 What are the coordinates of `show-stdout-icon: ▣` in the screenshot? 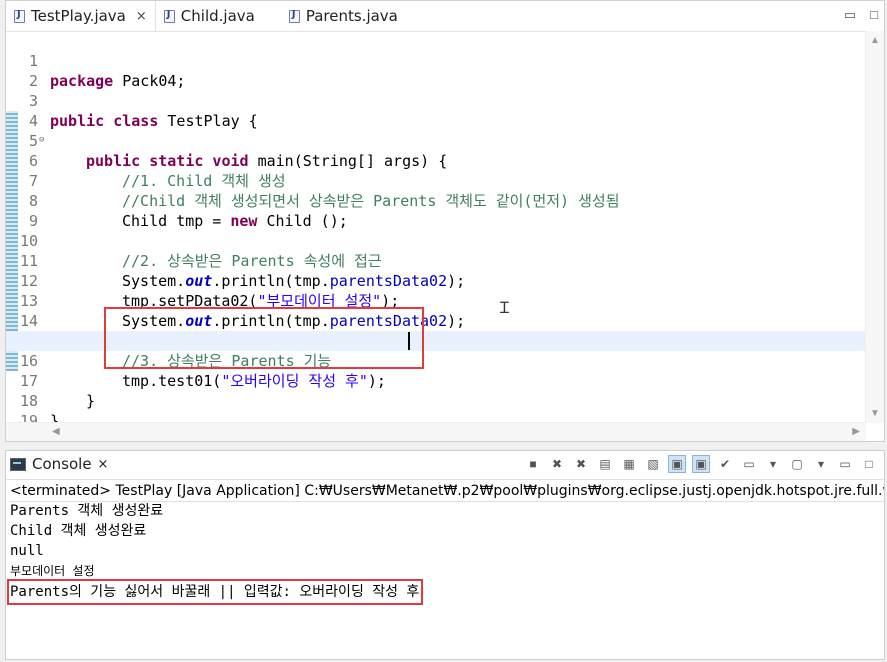 It's located at (677, 464).